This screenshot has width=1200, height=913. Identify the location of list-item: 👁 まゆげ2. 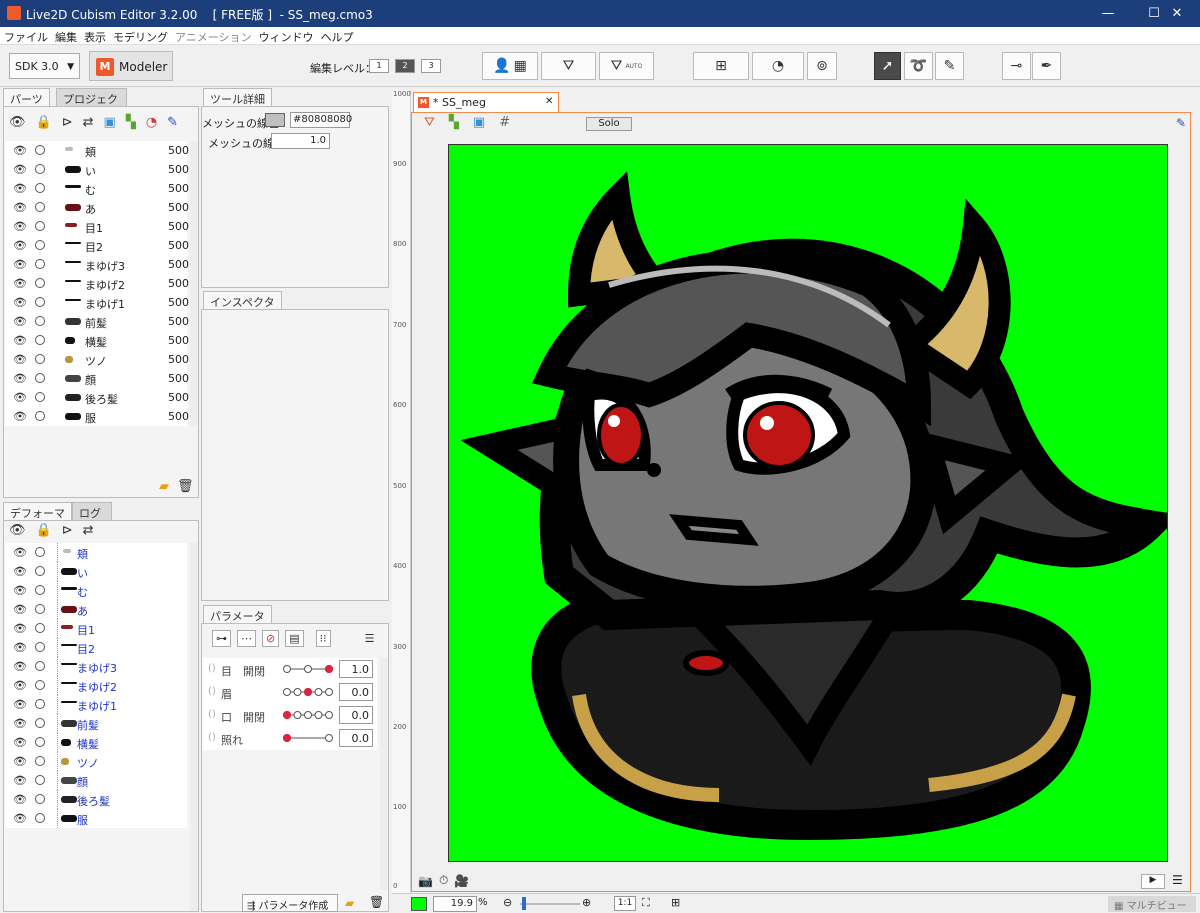
(96, 685).